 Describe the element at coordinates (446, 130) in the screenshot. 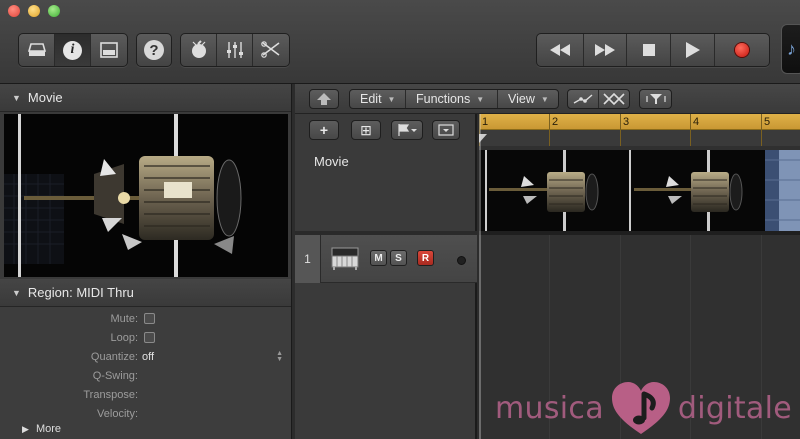

I see `track-options-button` at that location.